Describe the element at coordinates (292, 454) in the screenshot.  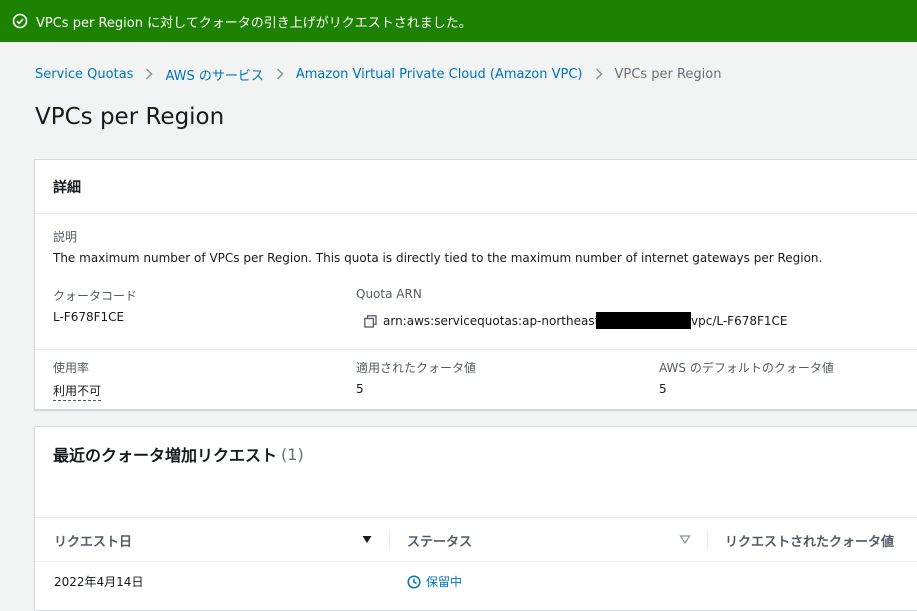
I see `requests-count: (1)` at that location.